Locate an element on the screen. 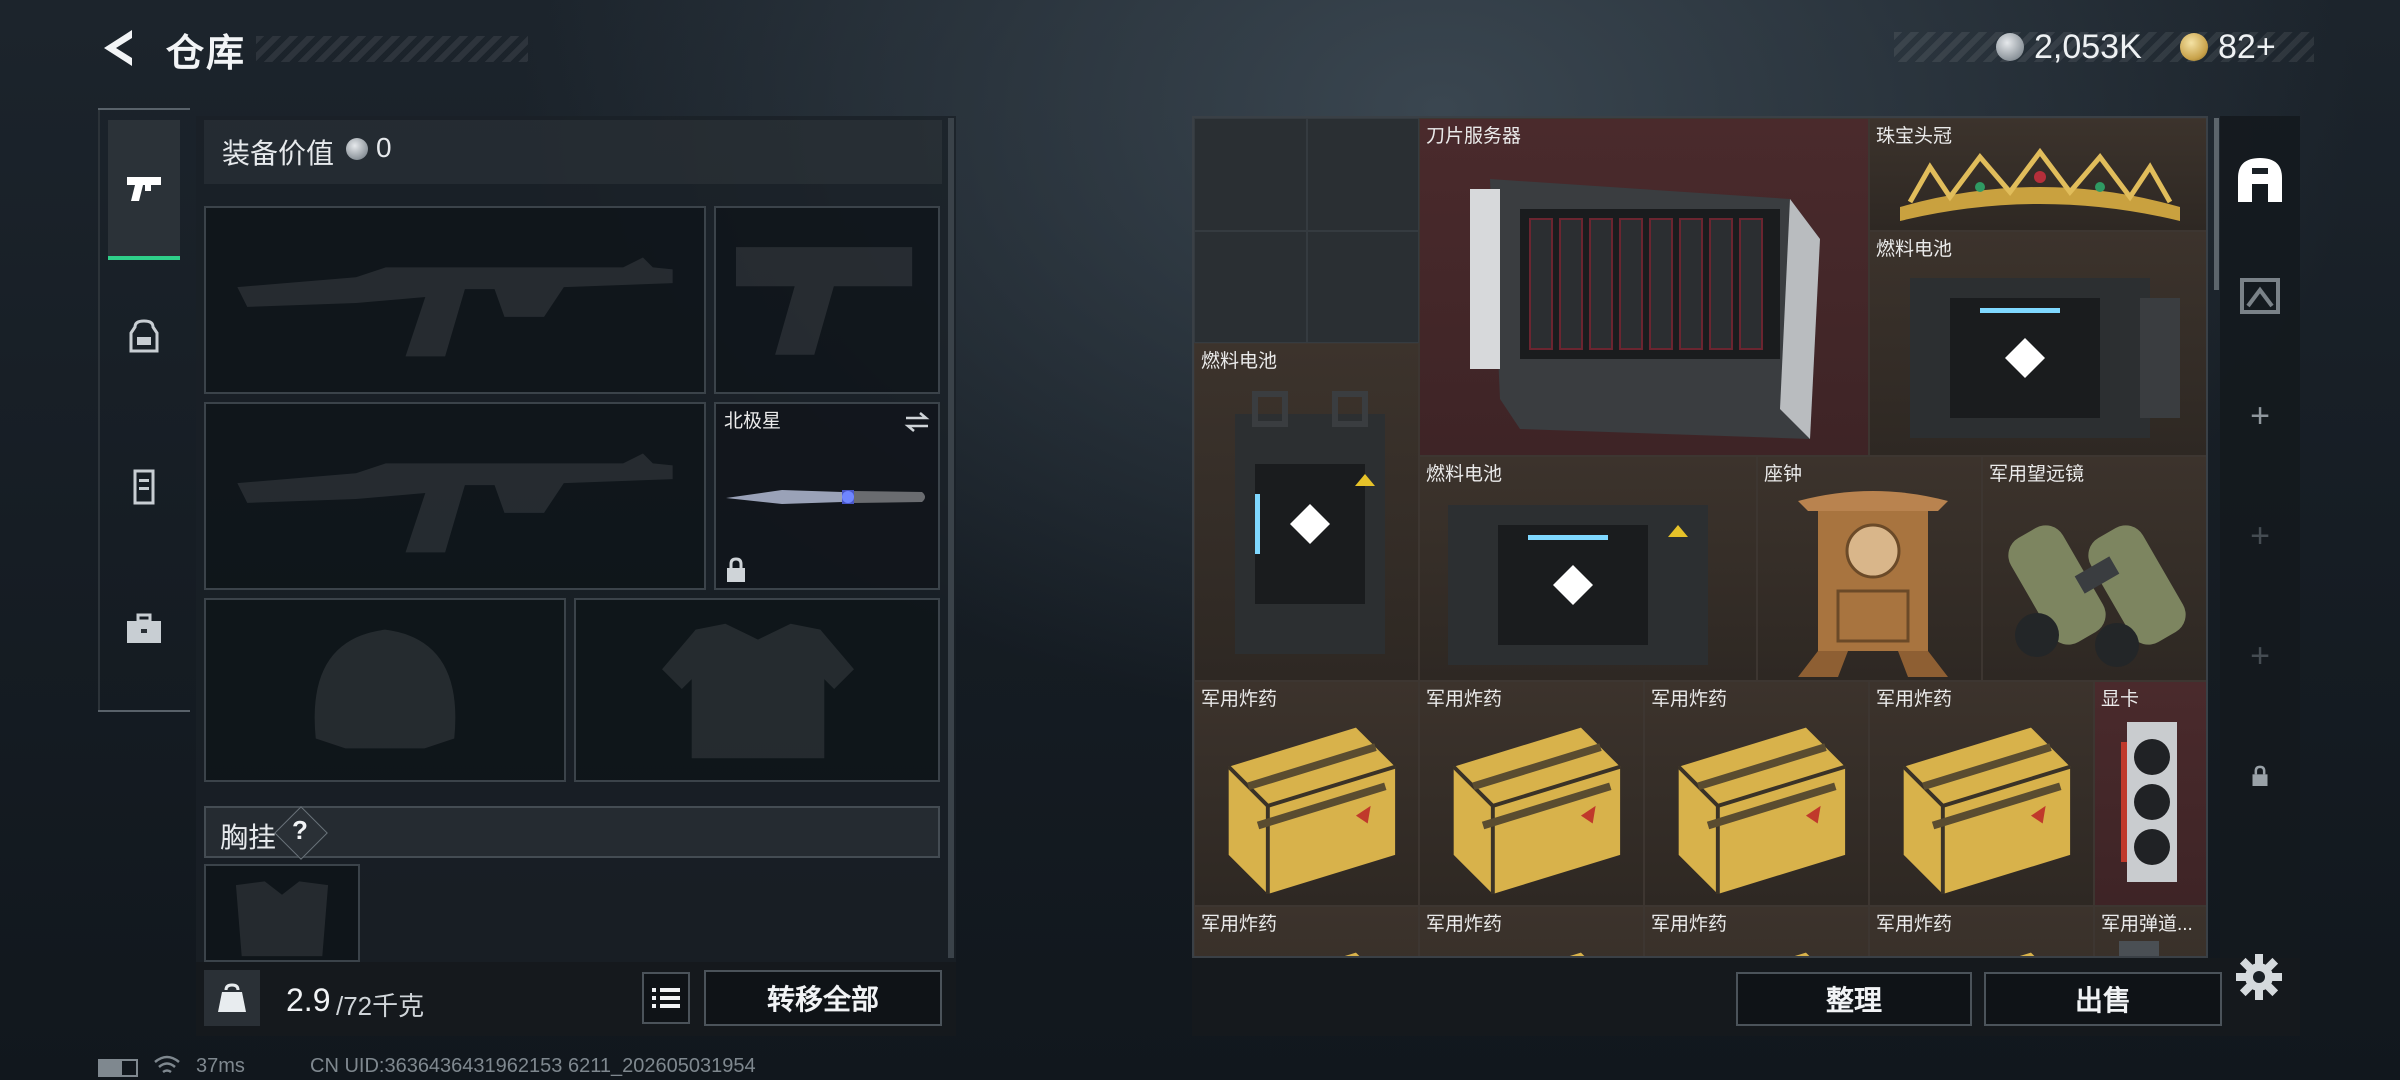 The image size is (2400, 1080). tab-armor is located at coordinates (144, 486).